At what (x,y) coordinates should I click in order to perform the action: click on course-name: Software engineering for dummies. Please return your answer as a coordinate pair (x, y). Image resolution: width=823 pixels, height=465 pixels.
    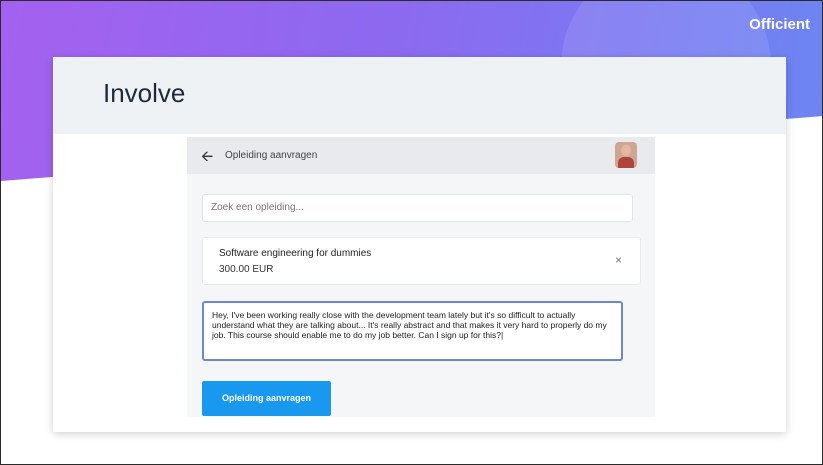
    Looking at the image, I should click on (295, 253).